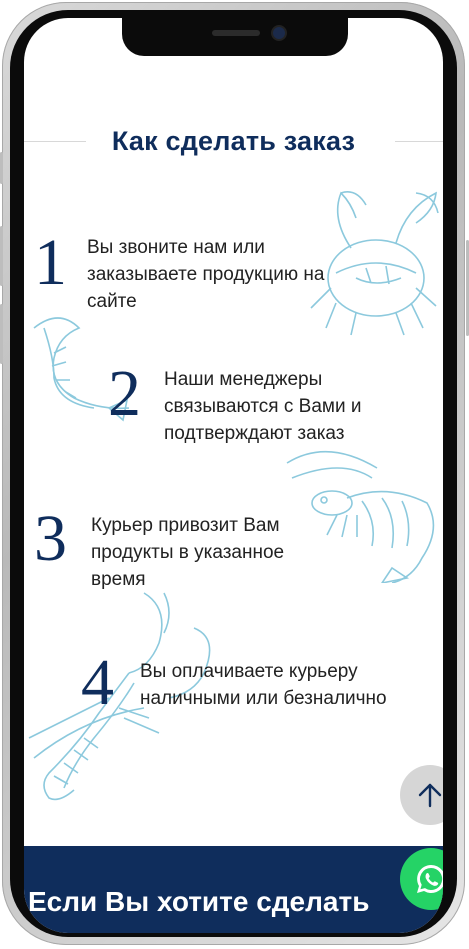 Image resolution: width=469 pixels, height=949 pixels. I want to click on title-divider-right, so click(419, 141).